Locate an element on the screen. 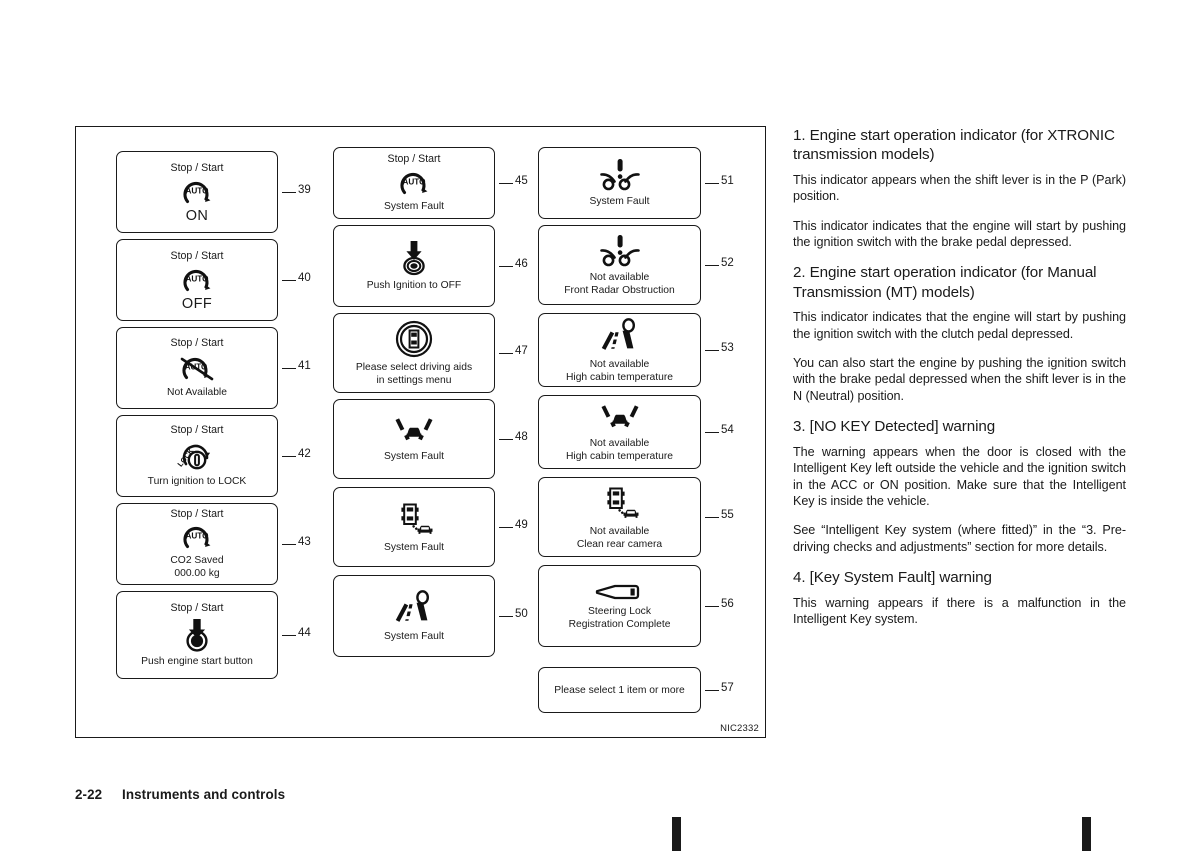  display-screen-40: Stop / Start AUTO OFF is located at coordinates (197, 280).